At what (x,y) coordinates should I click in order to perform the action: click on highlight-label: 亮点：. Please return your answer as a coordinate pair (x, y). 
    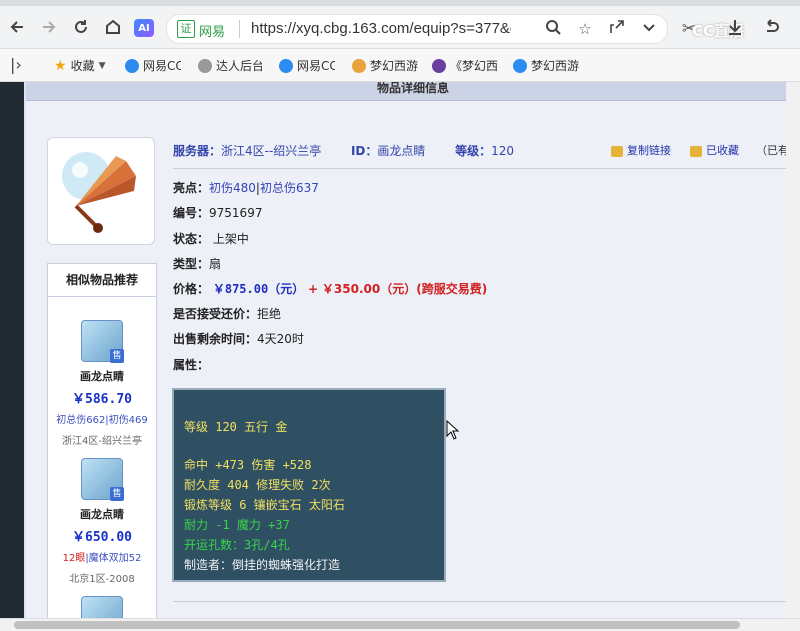
    Looking at the image, I should click on (191, 188).